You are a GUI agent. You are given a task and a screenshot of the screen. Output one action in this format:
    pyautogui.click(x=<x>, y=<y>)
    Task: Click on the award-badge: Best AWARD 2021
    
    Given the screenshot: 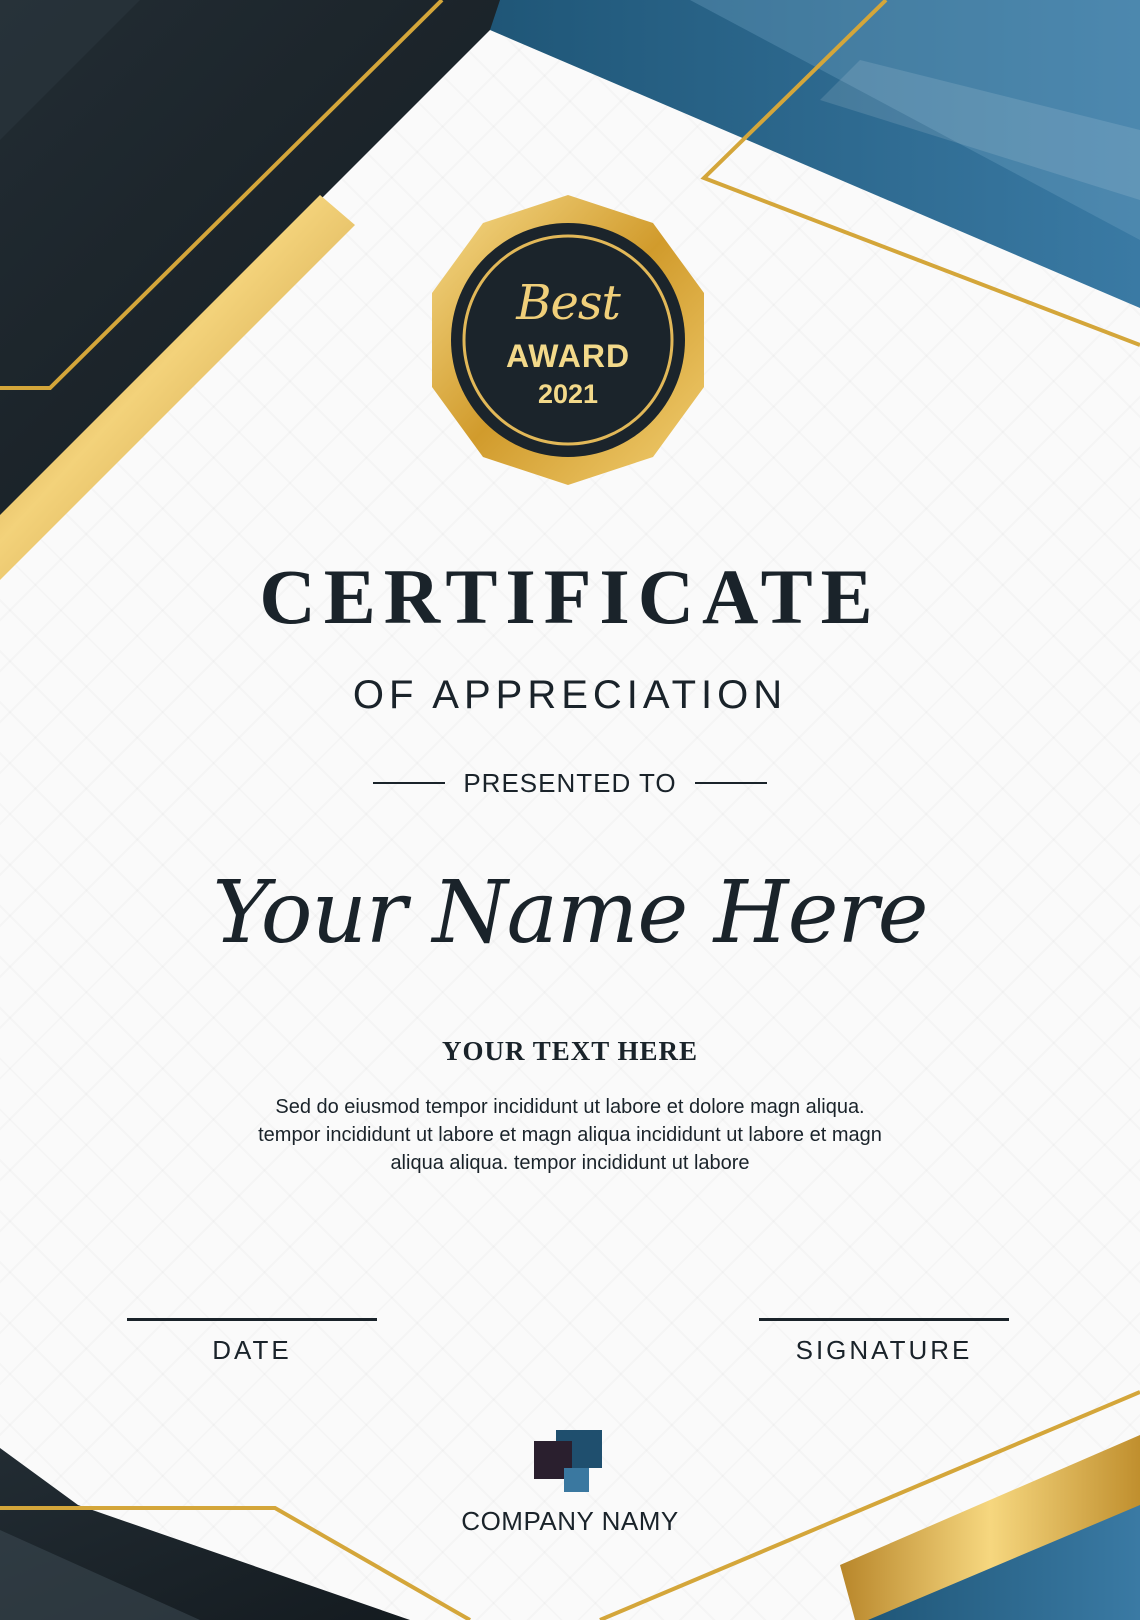 What is the action you would take?
    pyautogui.click(x=568, y=340)
    